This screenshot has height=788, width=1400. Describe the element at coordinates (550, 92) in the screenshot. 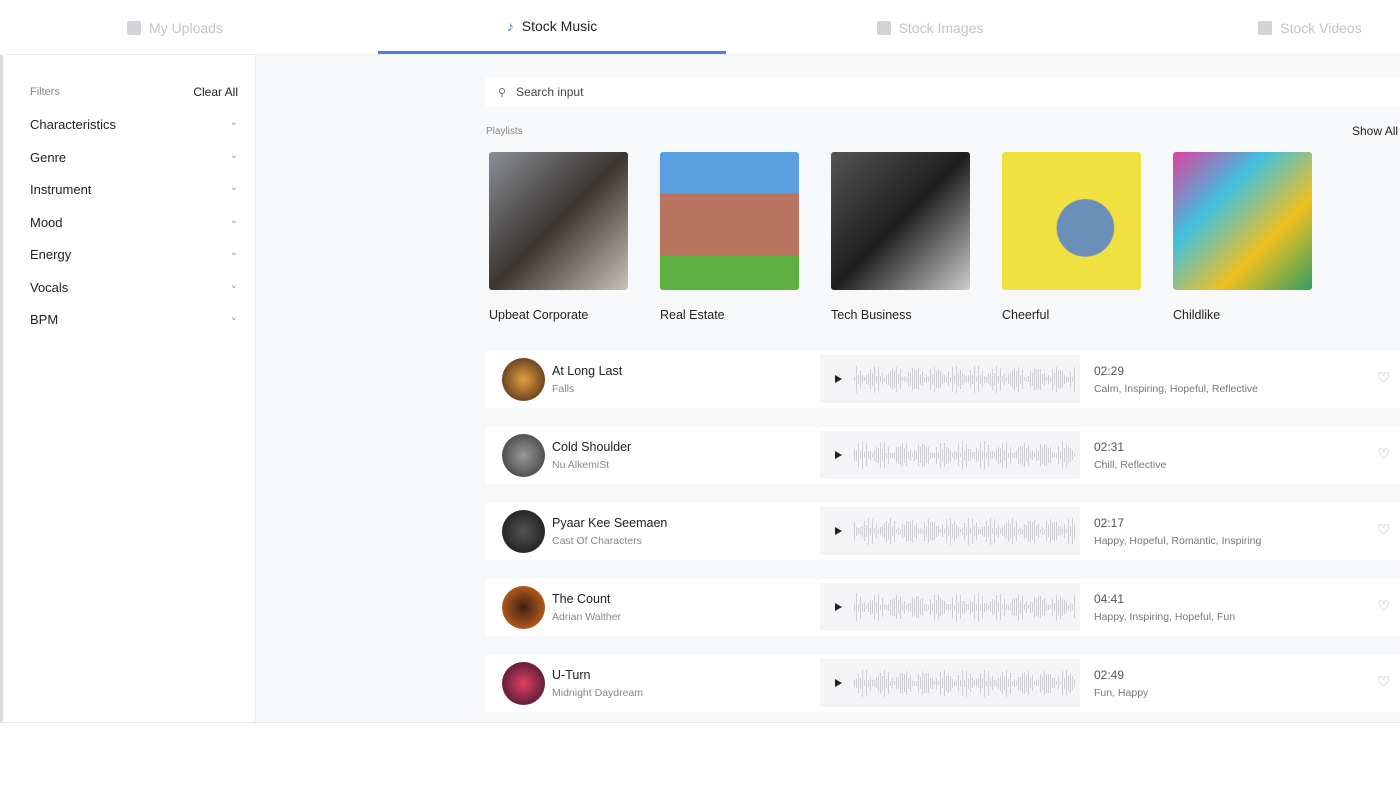

I see `search-placeholder: Search input` at that location.